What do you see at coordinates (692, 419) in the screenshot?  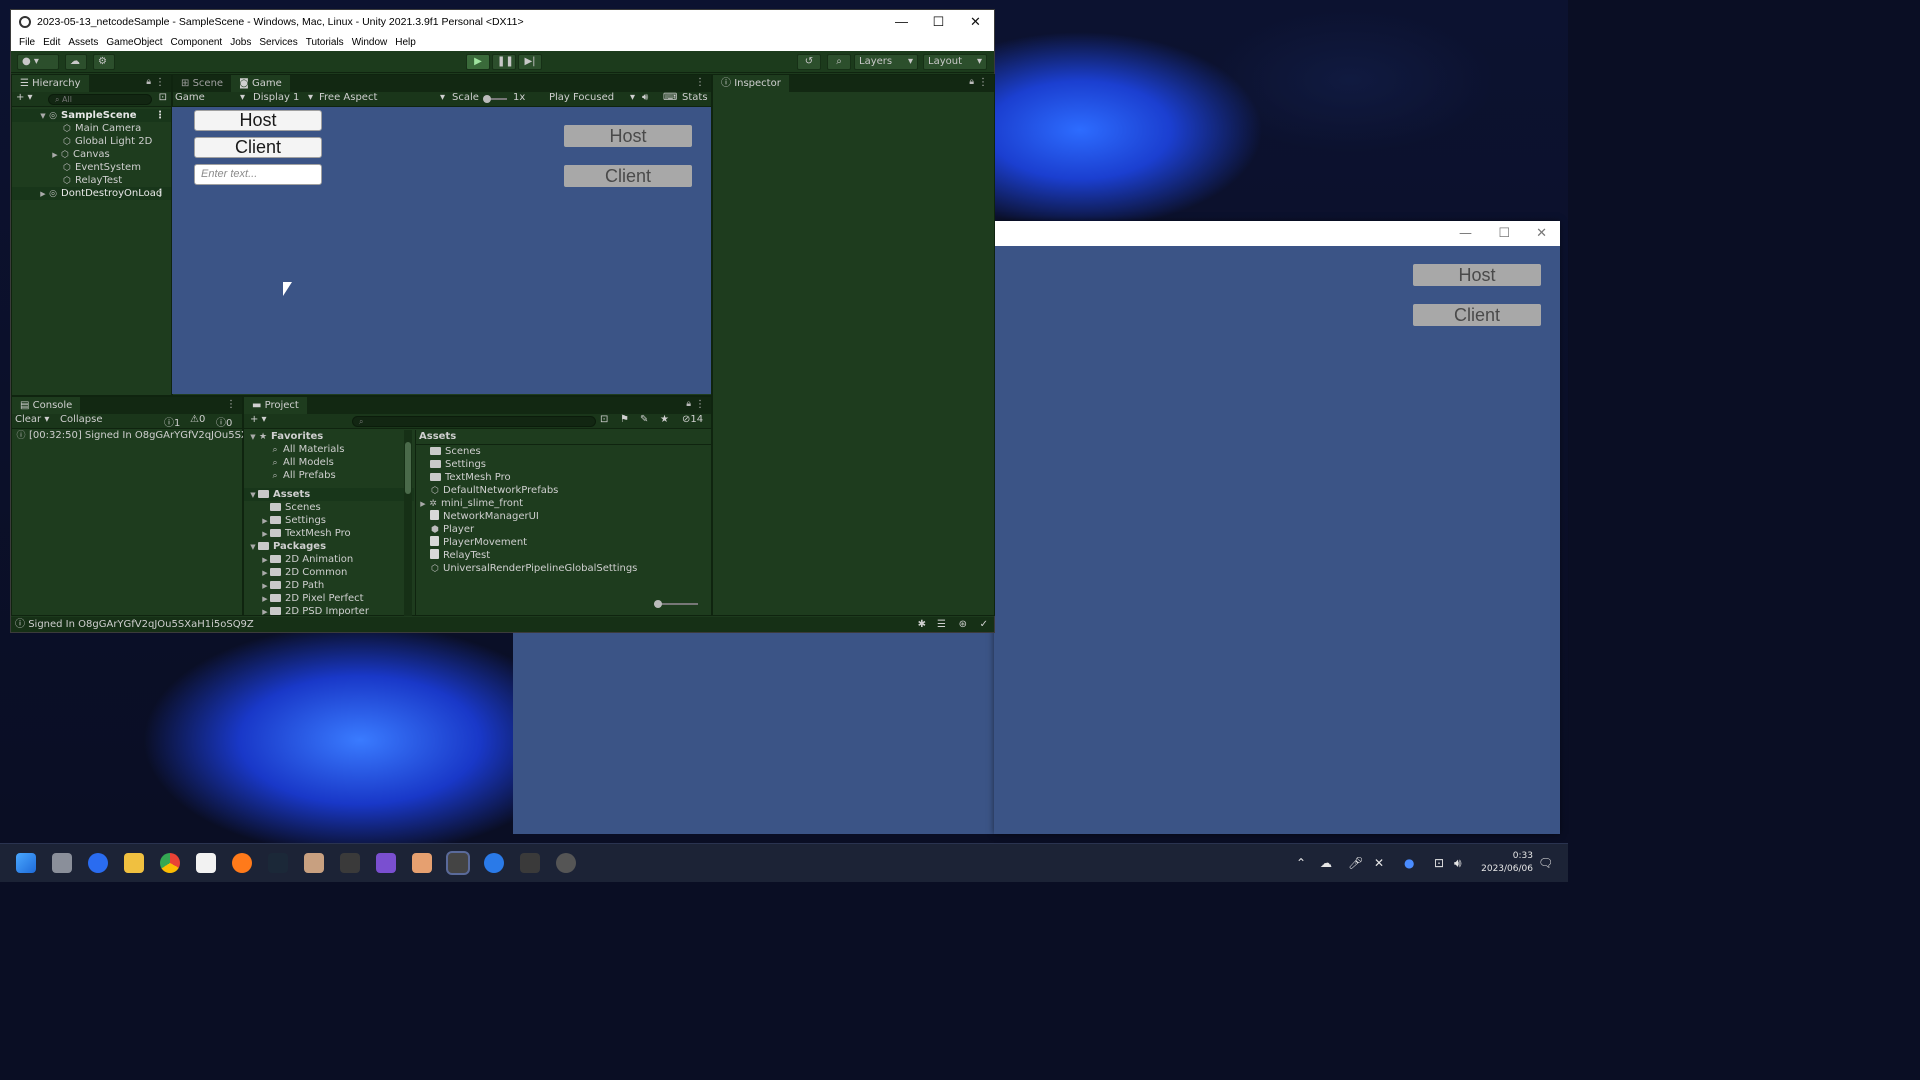 I see `hidden-packages-toggle: ⊘14` at bounding box center [692, 419].